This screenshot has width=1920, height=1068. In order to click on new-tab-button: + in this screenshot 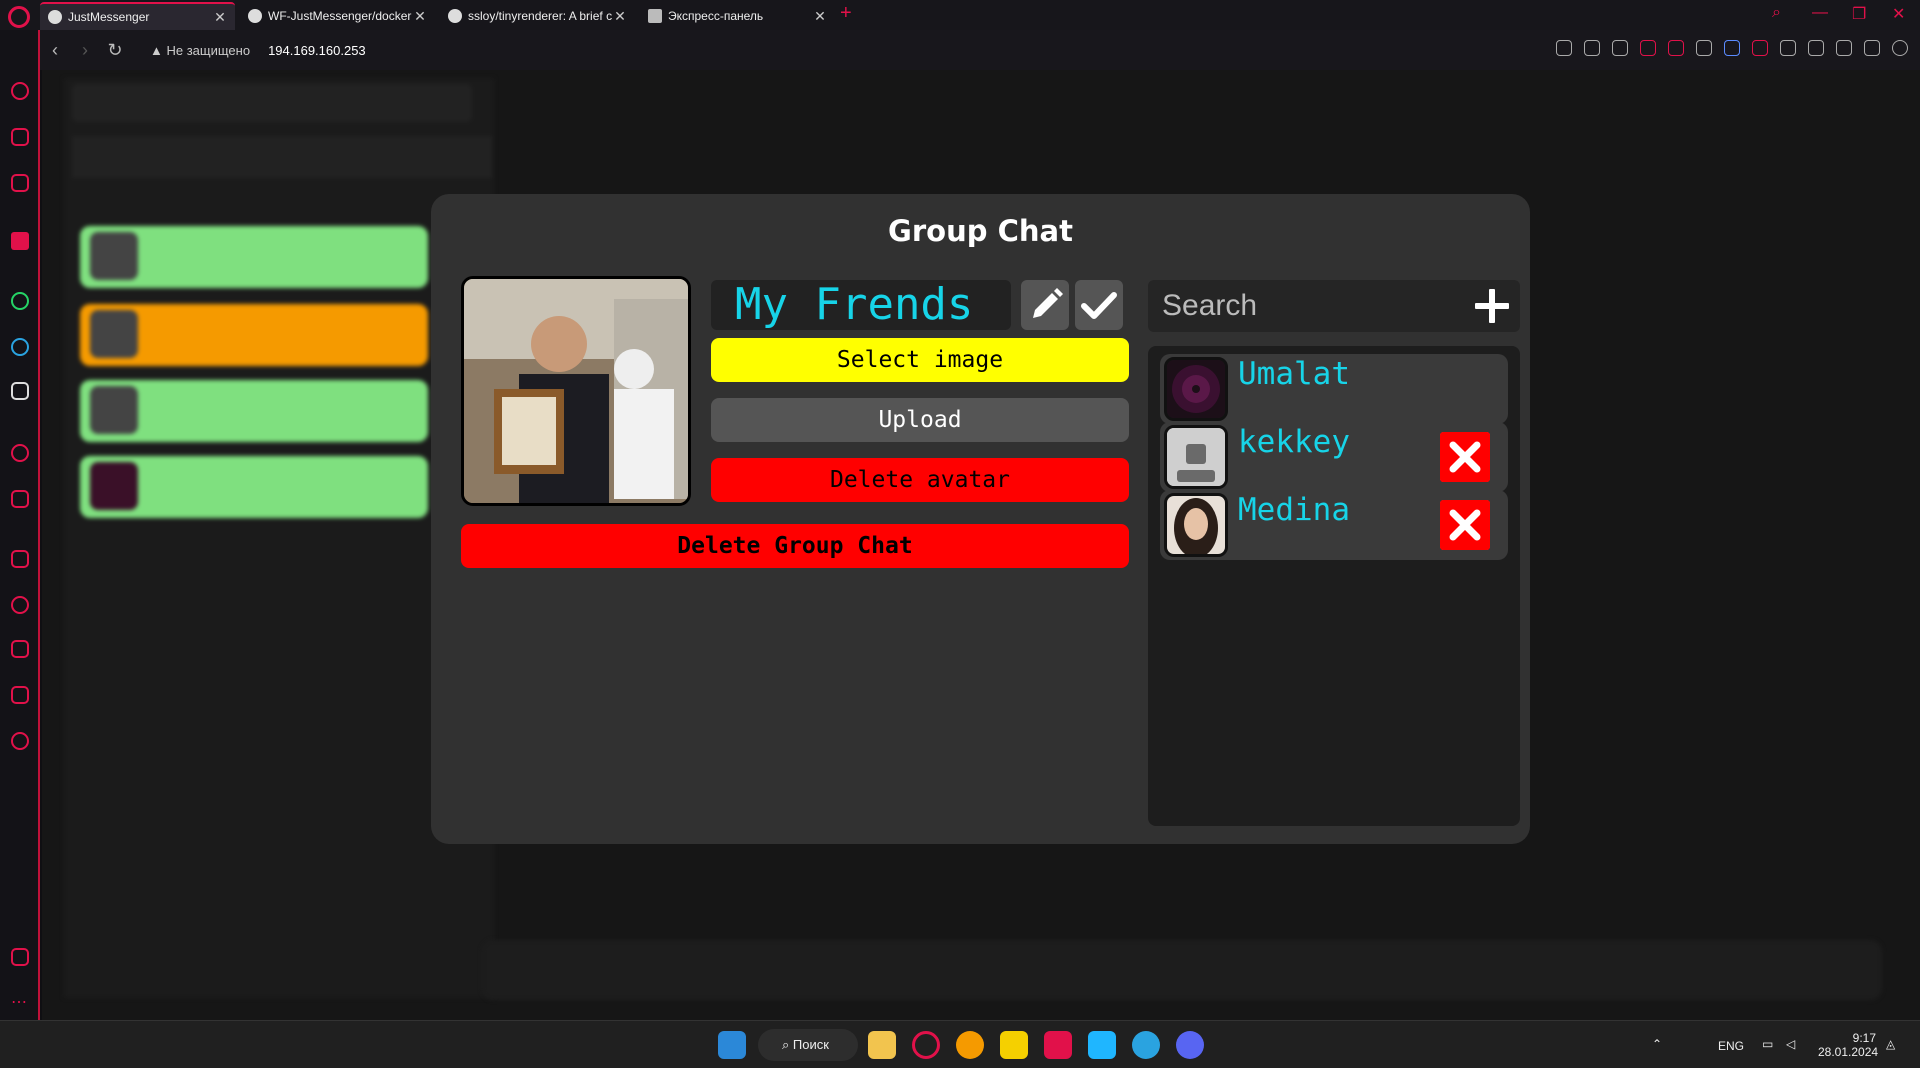, I will do `click(846, 13)`.